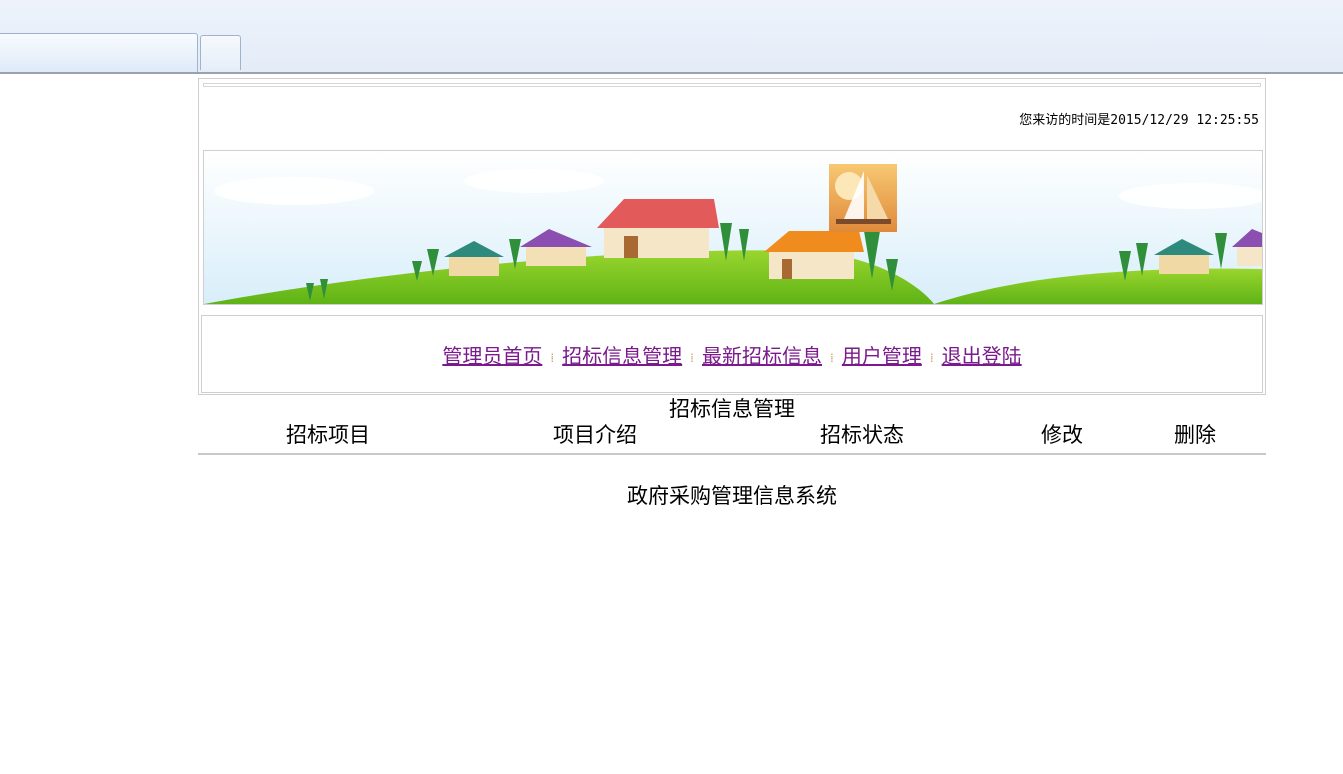 The image size is (1343, 774). I want to click on visit-time-text: 您来访的时间是2015/12/29 12:25:55, so click(1139, 120).